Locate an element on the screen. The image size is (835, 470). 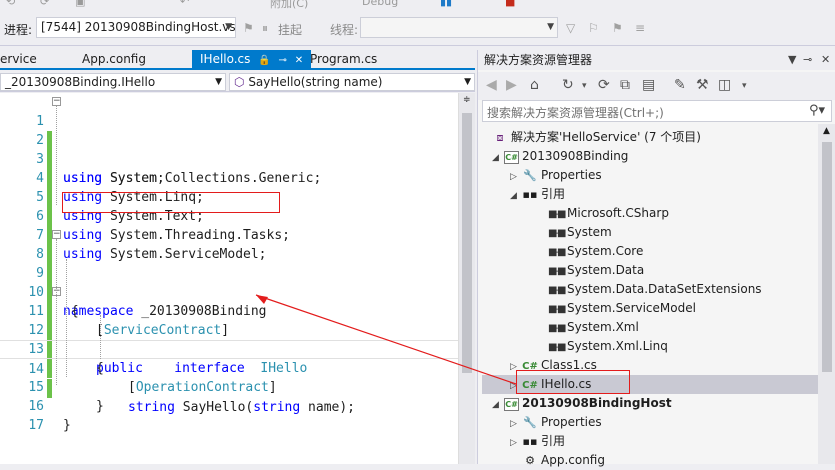
solution-icon: ⧈ is located at coordinates (500, 137).